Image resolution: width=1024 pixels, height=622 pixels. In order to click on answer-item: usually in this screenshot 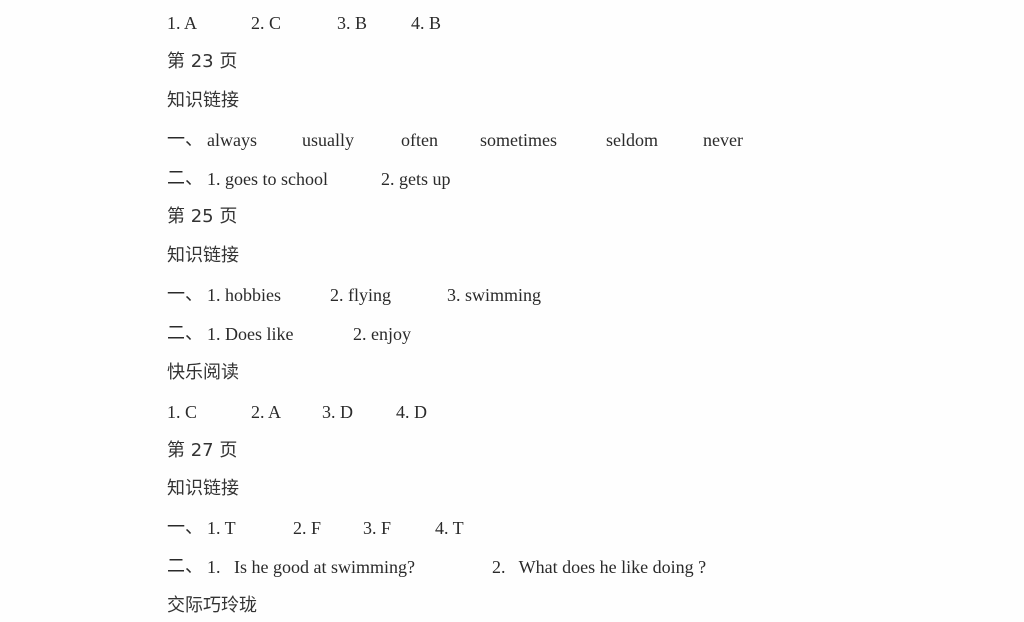, I will do `click(328, 140)`.